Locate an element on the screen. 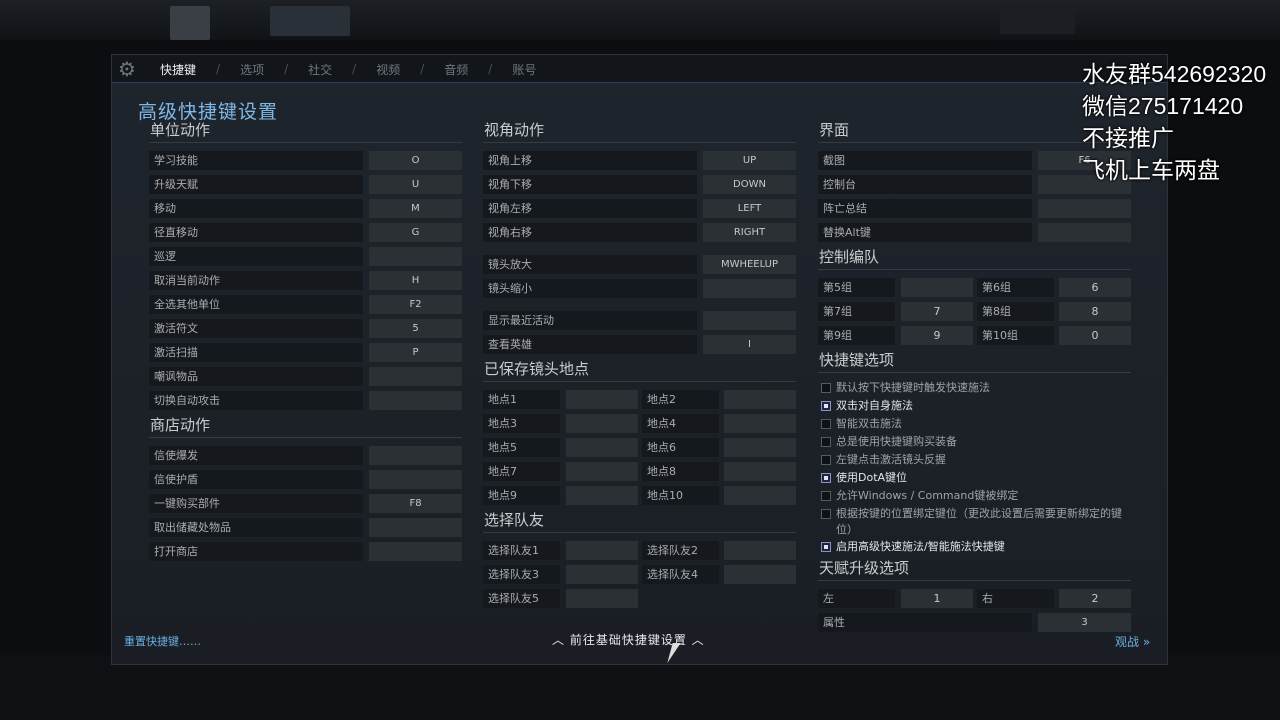  hotkey-option: 左键点击激活镜头反握 is located at coordinates (974, 460).